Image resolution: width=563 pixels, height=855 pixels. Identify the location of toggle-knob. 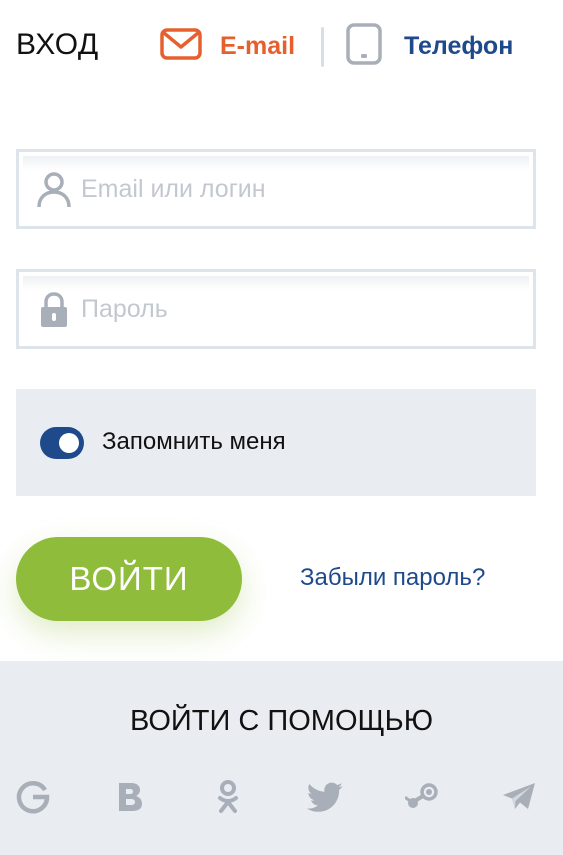
(69, 443).